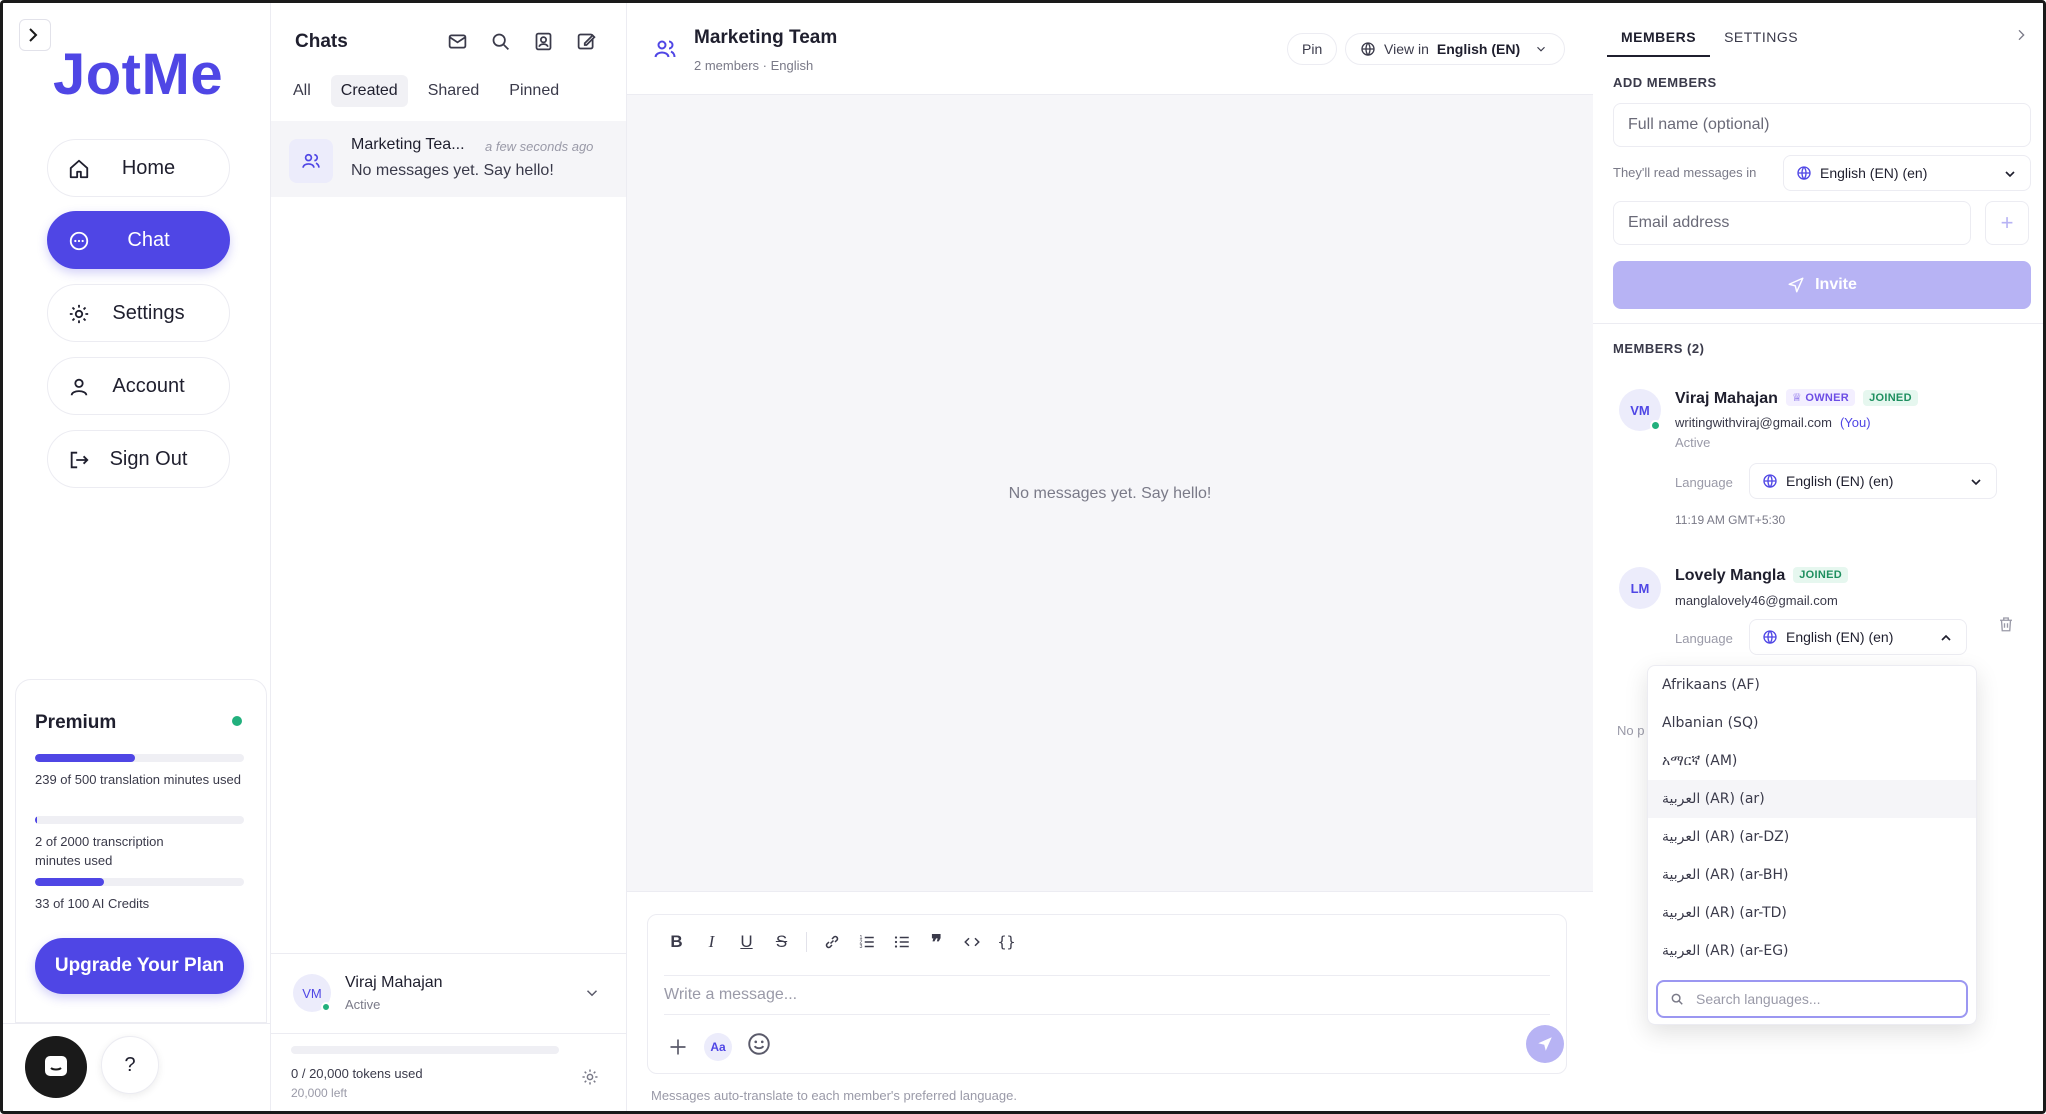 This screenshot has height=1114, width=2046. I want to click on tokens-used-text: 0 / 20,000 tokens used, so click(357, 1073).